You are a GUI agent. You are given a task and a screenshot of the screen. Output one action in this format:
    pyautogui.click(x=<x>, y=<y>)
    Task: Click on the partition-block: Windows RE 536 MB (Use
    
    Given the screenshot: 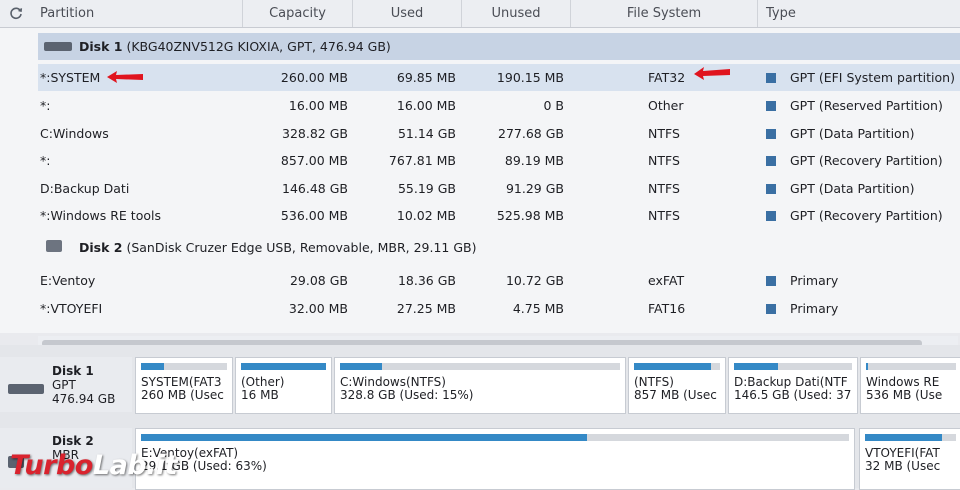 What is the action you would take?
    pyautogui.click(x=910, y=385)
    